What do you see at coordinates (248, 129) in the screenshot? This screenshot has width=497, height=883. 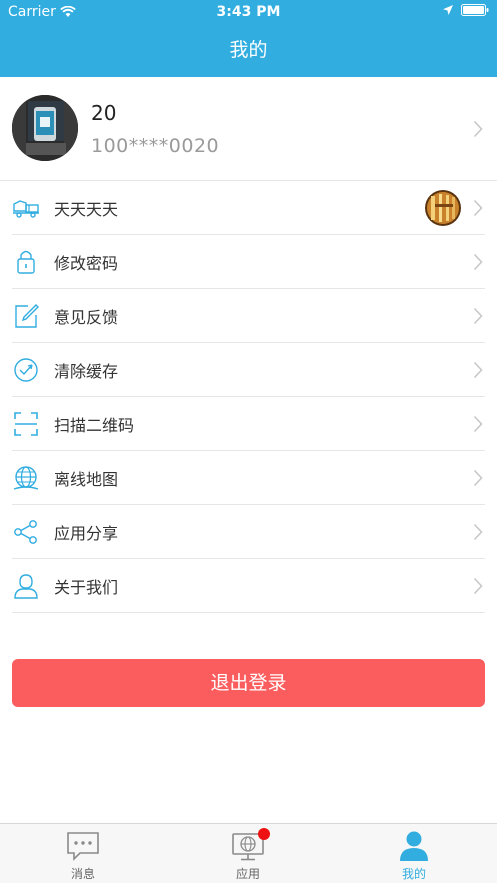 I see `profile-card: 20 100****0020` at bounding box center [248, 129].